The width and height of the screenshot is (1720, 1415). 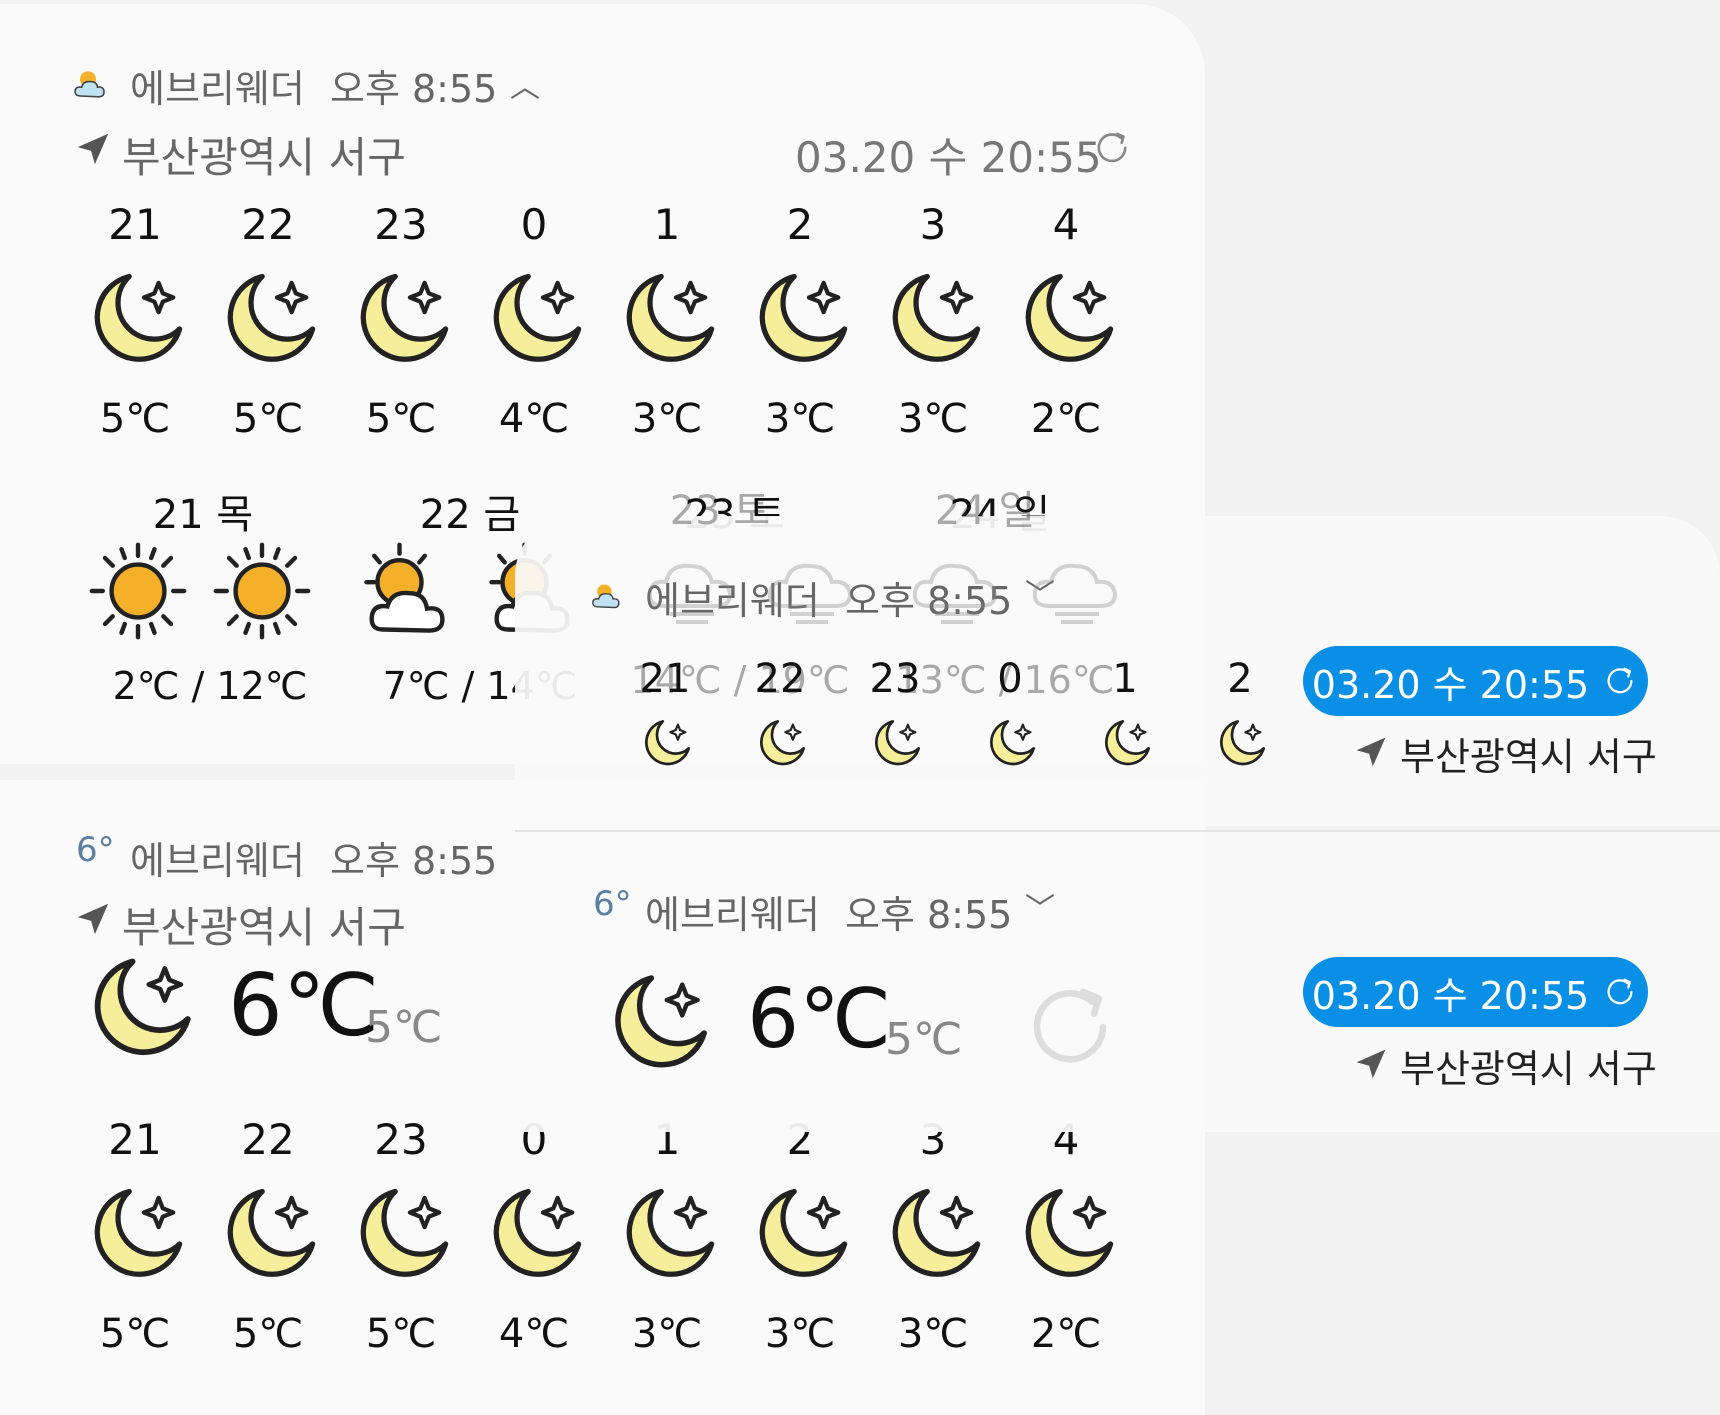 What do you see at coordinates (1005, 680) in the screenshot?
I see `day-temp-range: 13℃ / 16℃` at bounding box center [1005, 680].